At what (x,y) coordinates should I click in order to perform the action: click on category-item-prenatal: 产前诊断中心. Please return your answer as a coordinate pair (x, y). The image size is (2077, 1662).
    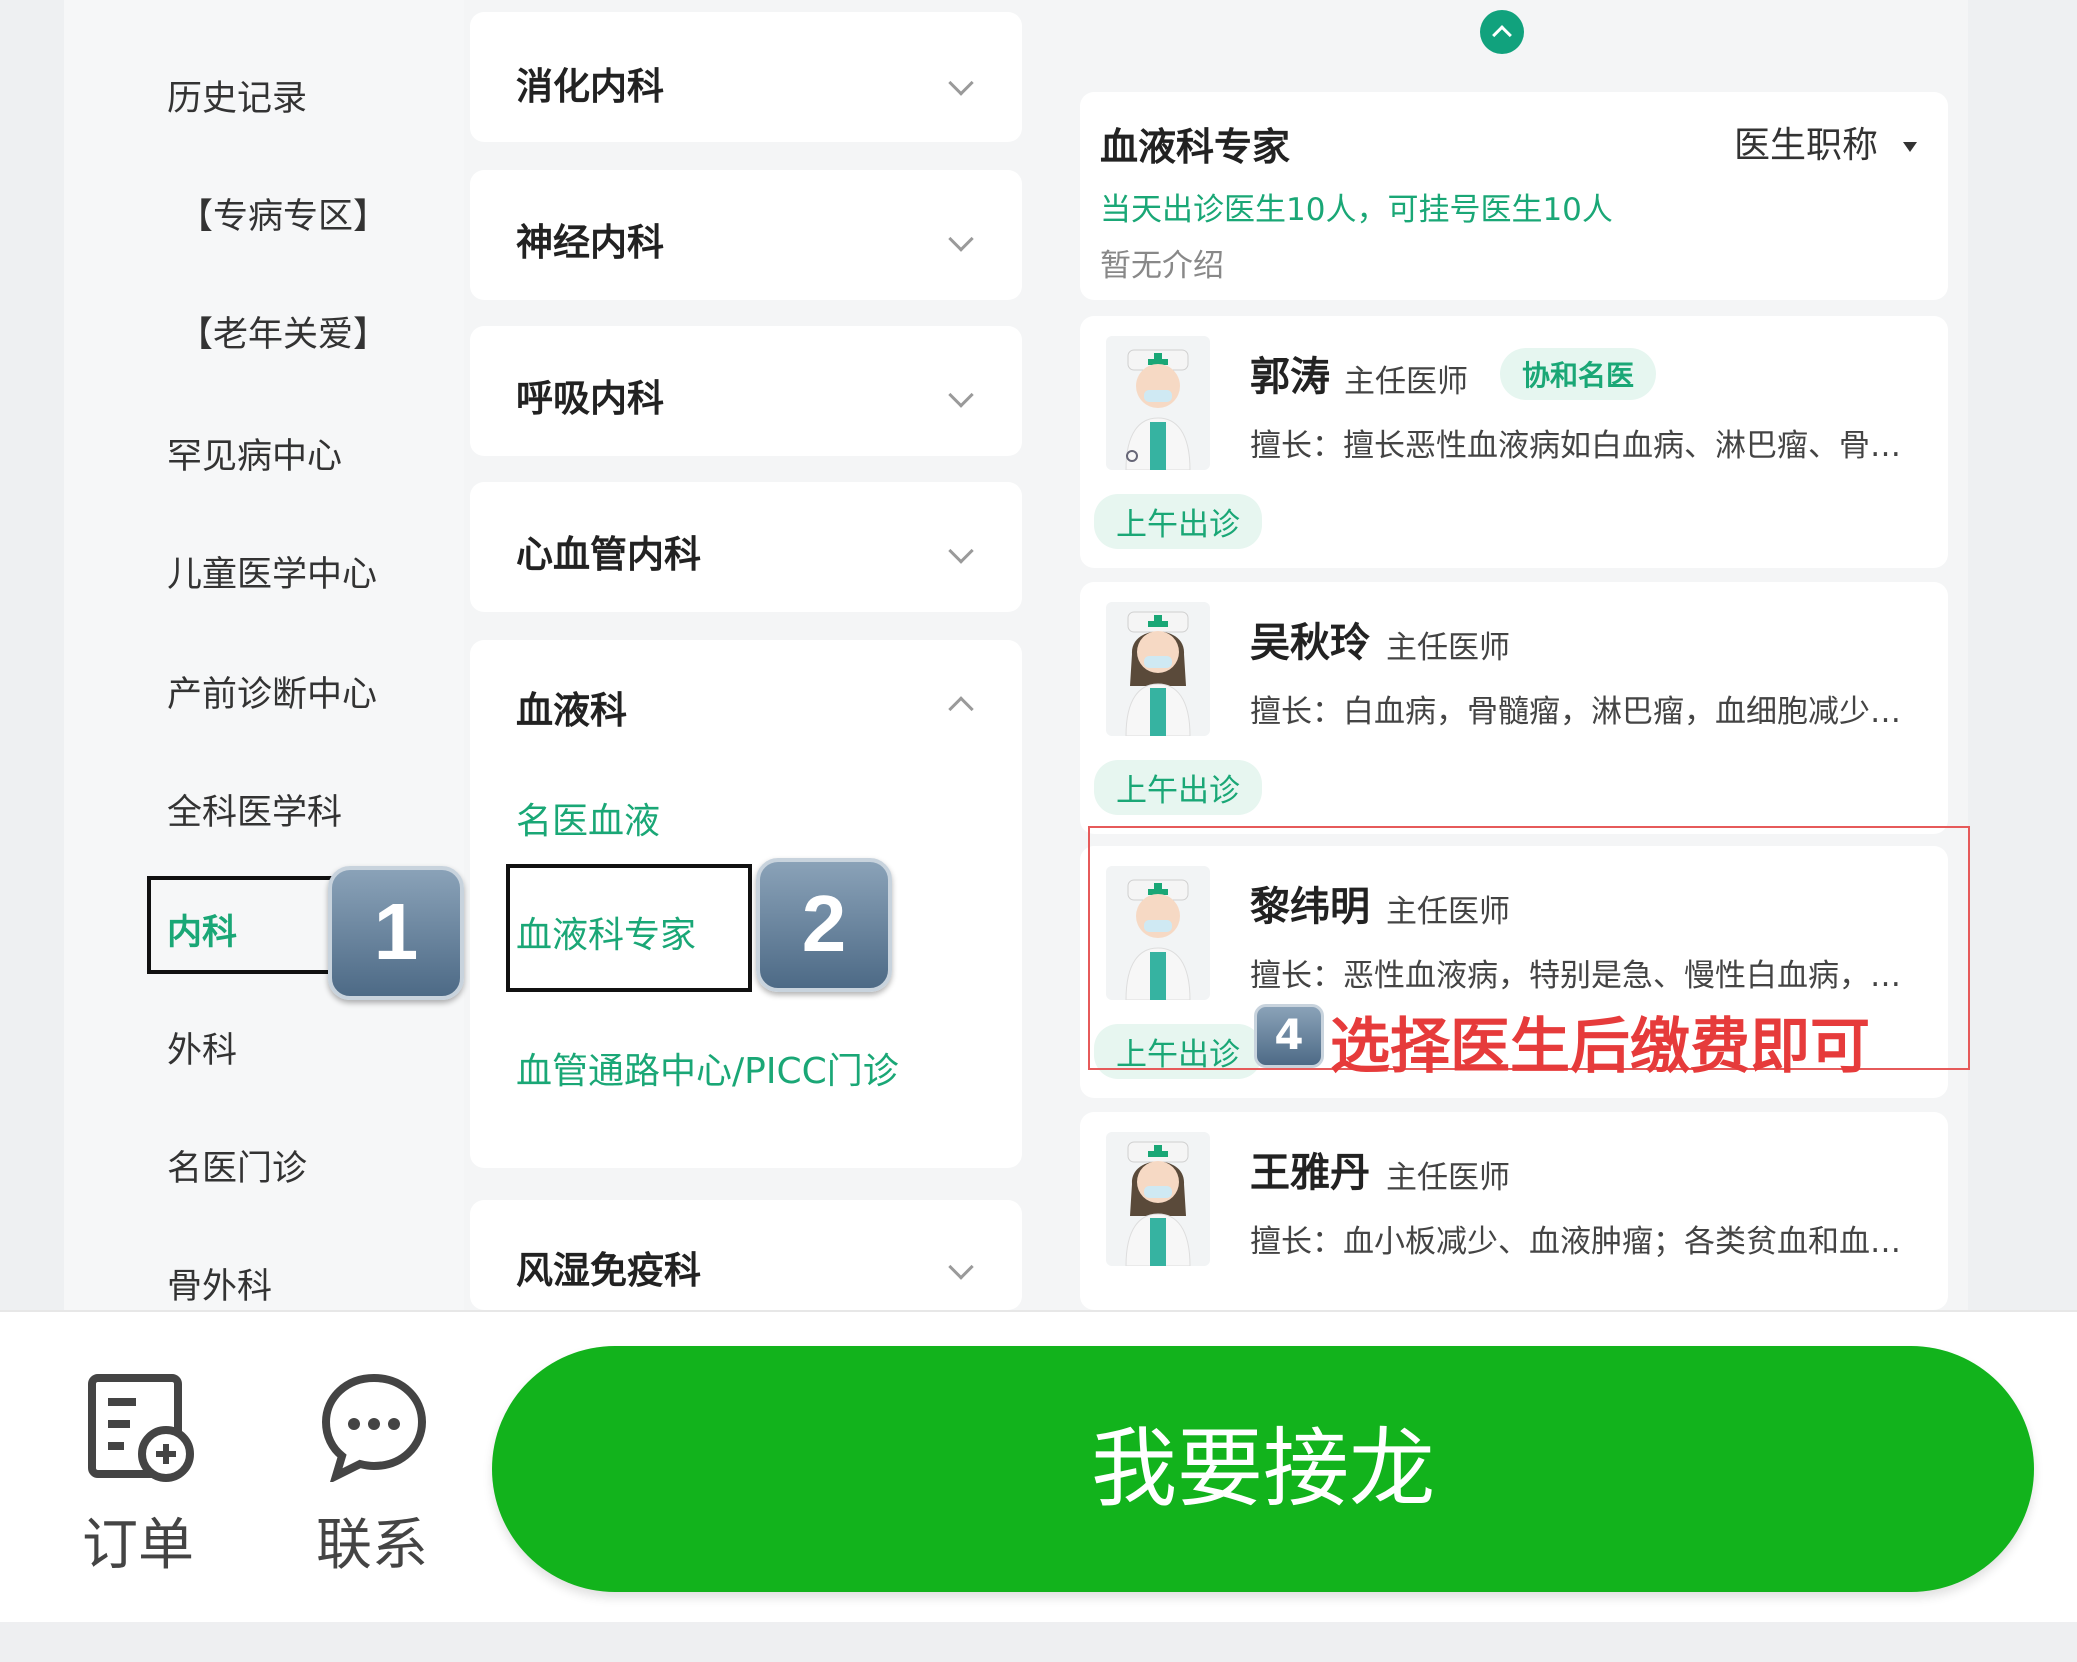
    Looking at the image, I should click on (272, 691).